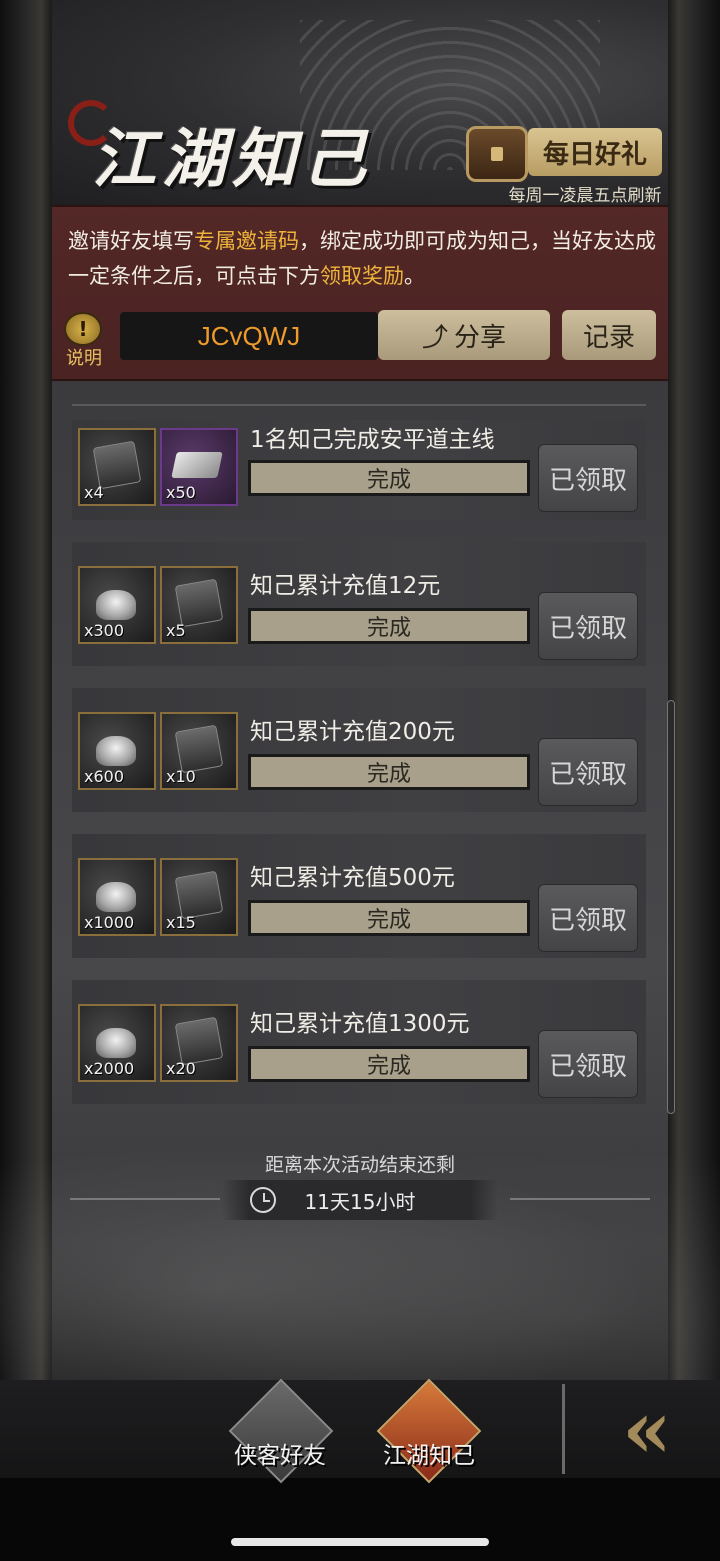  Describe the element at coordinates (345, 586) in the screenshot. I see `task-title: 知己累计充值12元` at that location.